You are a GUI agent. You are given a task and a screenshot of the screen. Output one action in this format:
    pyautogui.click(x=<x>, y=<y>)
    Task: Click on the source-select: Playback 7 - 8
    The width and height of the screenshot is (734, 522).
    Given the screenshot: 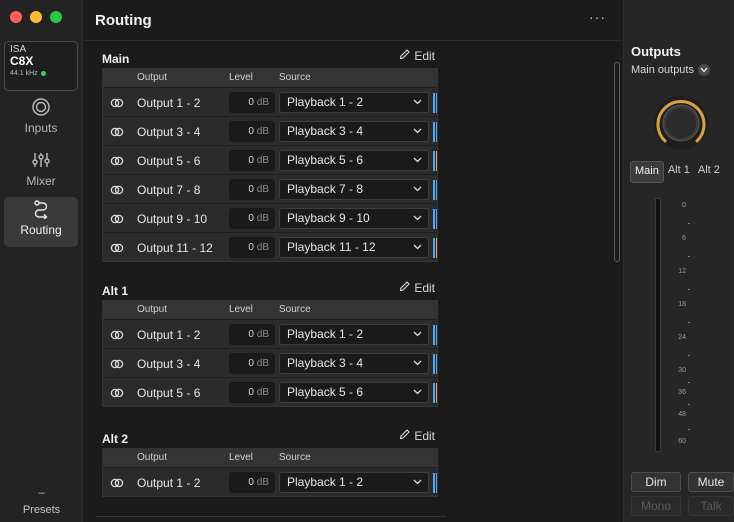 What is the action you would take?
    pyautogui.click(x=354, y=189)
    